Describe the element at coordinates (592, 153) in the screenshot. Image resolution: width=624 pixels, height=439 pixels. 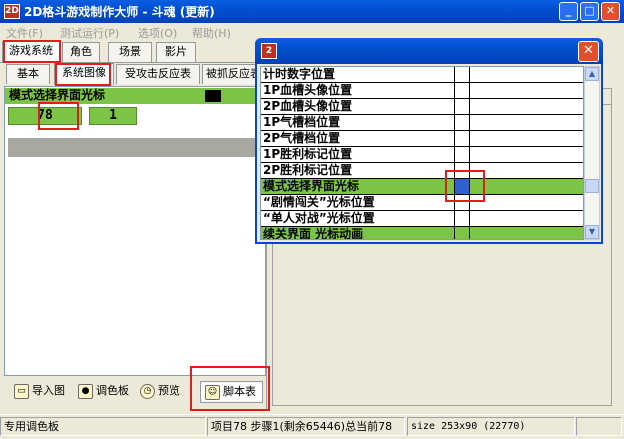
I see `popup-scrollbar: ▲ ▼` at that location.